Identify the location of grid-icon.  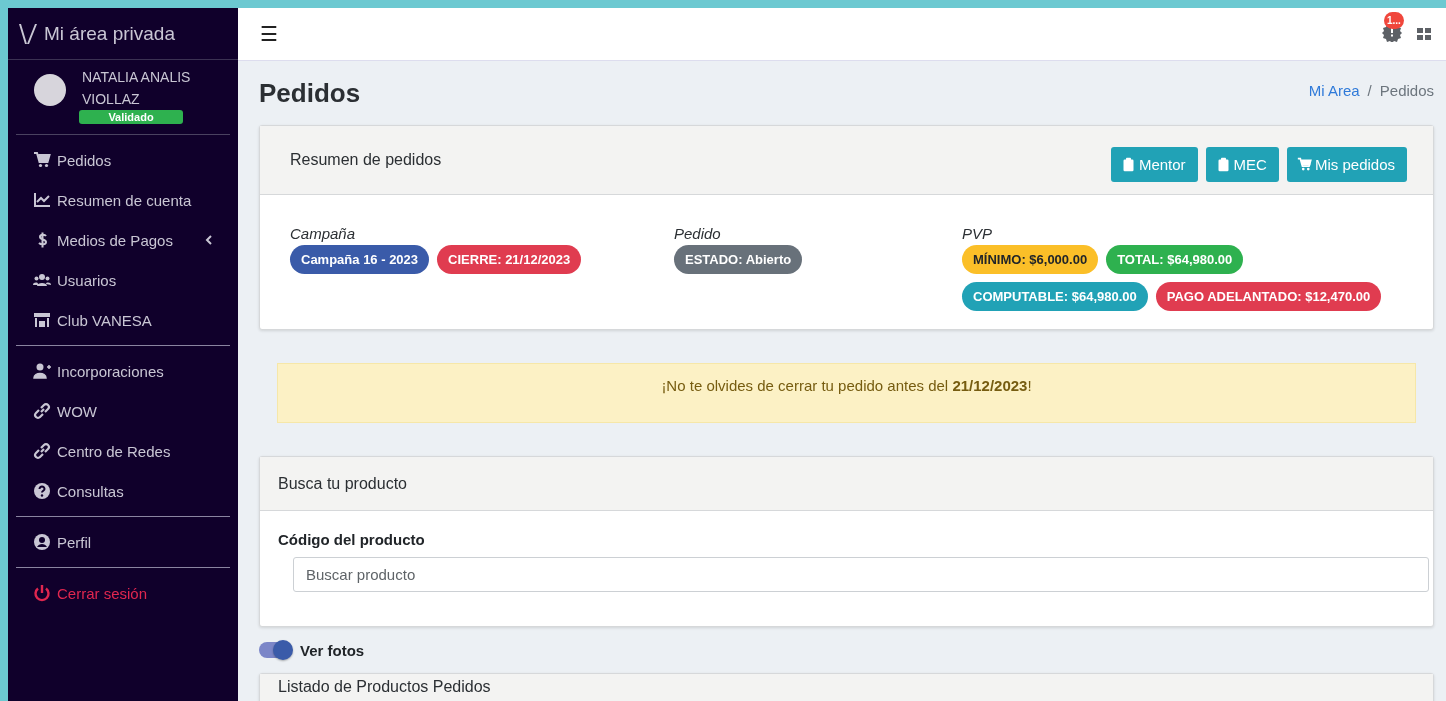
(1424, 34).